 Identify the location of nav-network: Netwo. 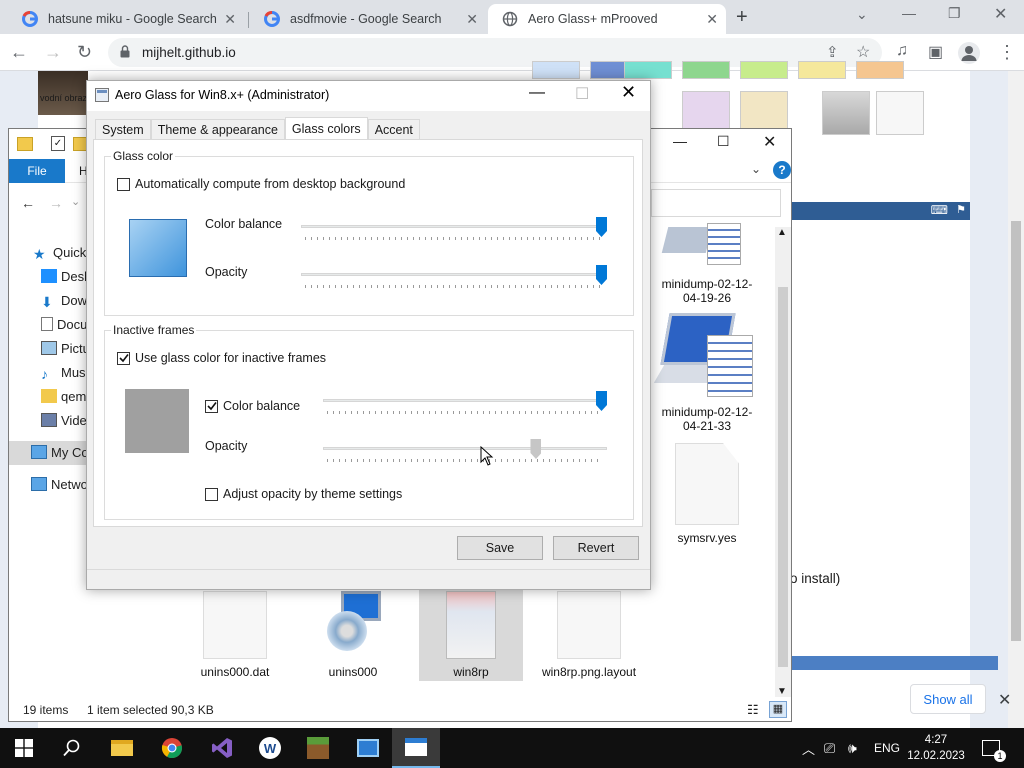
(59, 484).